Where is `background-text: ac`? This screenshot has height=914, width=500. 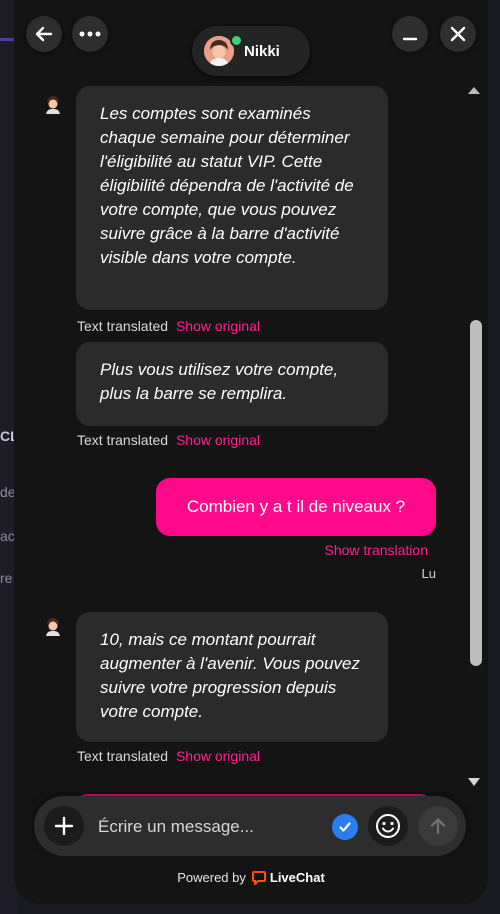 background-text: ac is located at coordinates (7, 536).